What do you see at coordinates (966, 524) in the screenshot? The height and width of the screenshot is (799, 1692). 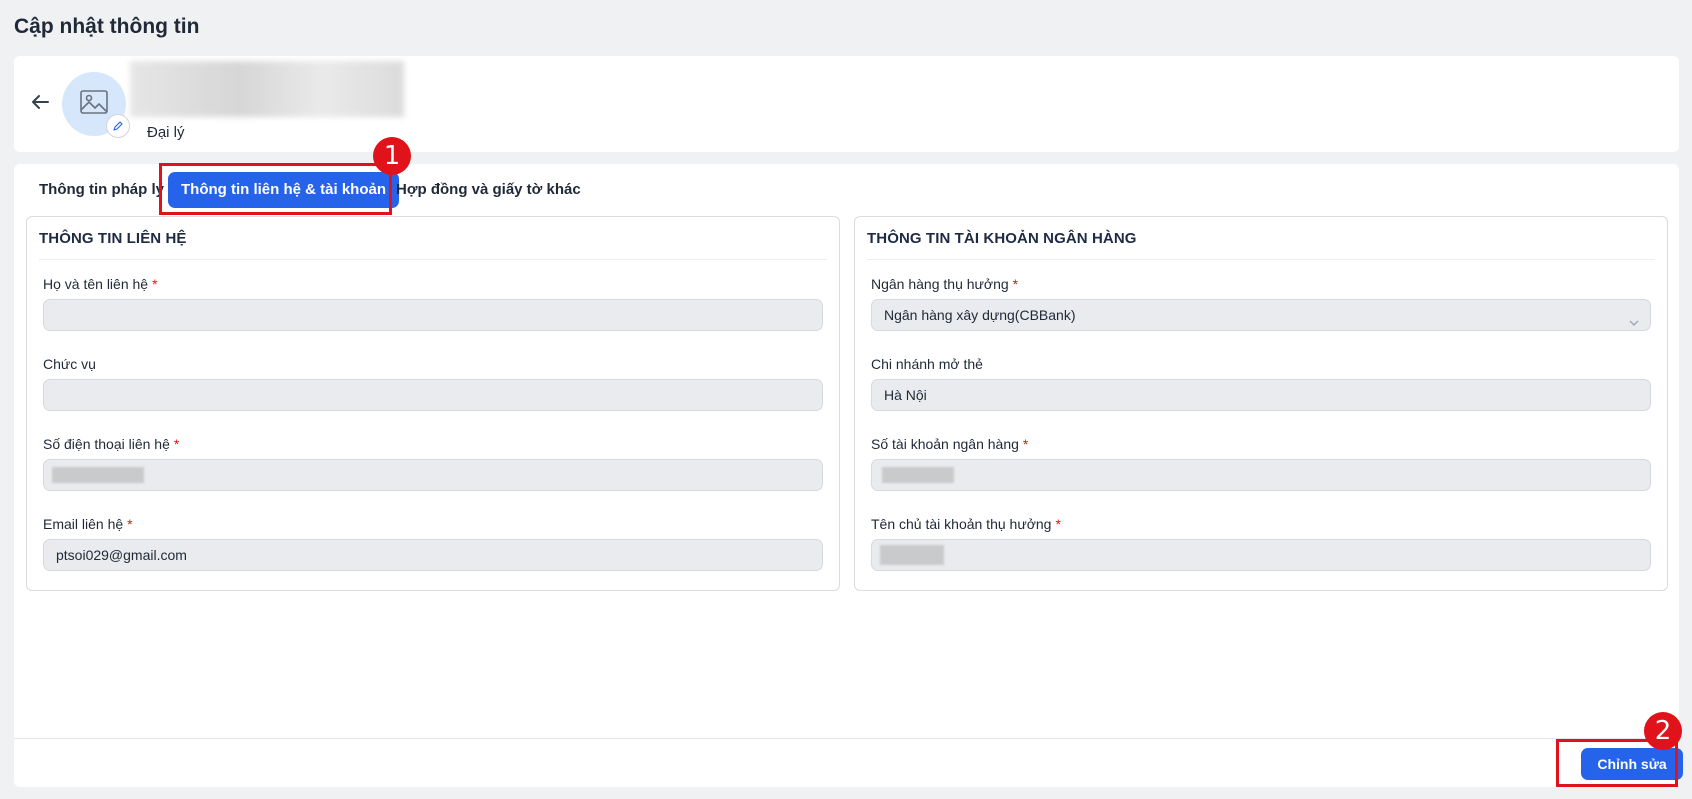 I see `field-label: Tên chủ tài khoản thụ hưởng *` at bounding box center [966, 524].